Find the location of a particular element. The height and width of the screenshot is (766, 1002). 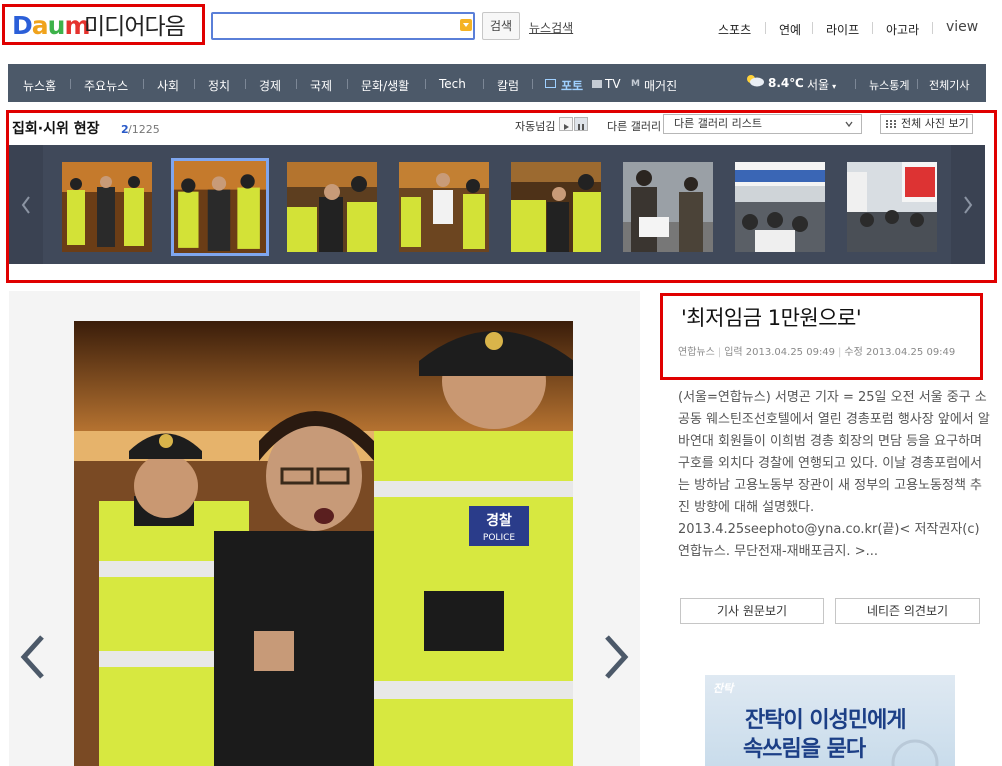

tv-icon is located at coordinates (597, 84).